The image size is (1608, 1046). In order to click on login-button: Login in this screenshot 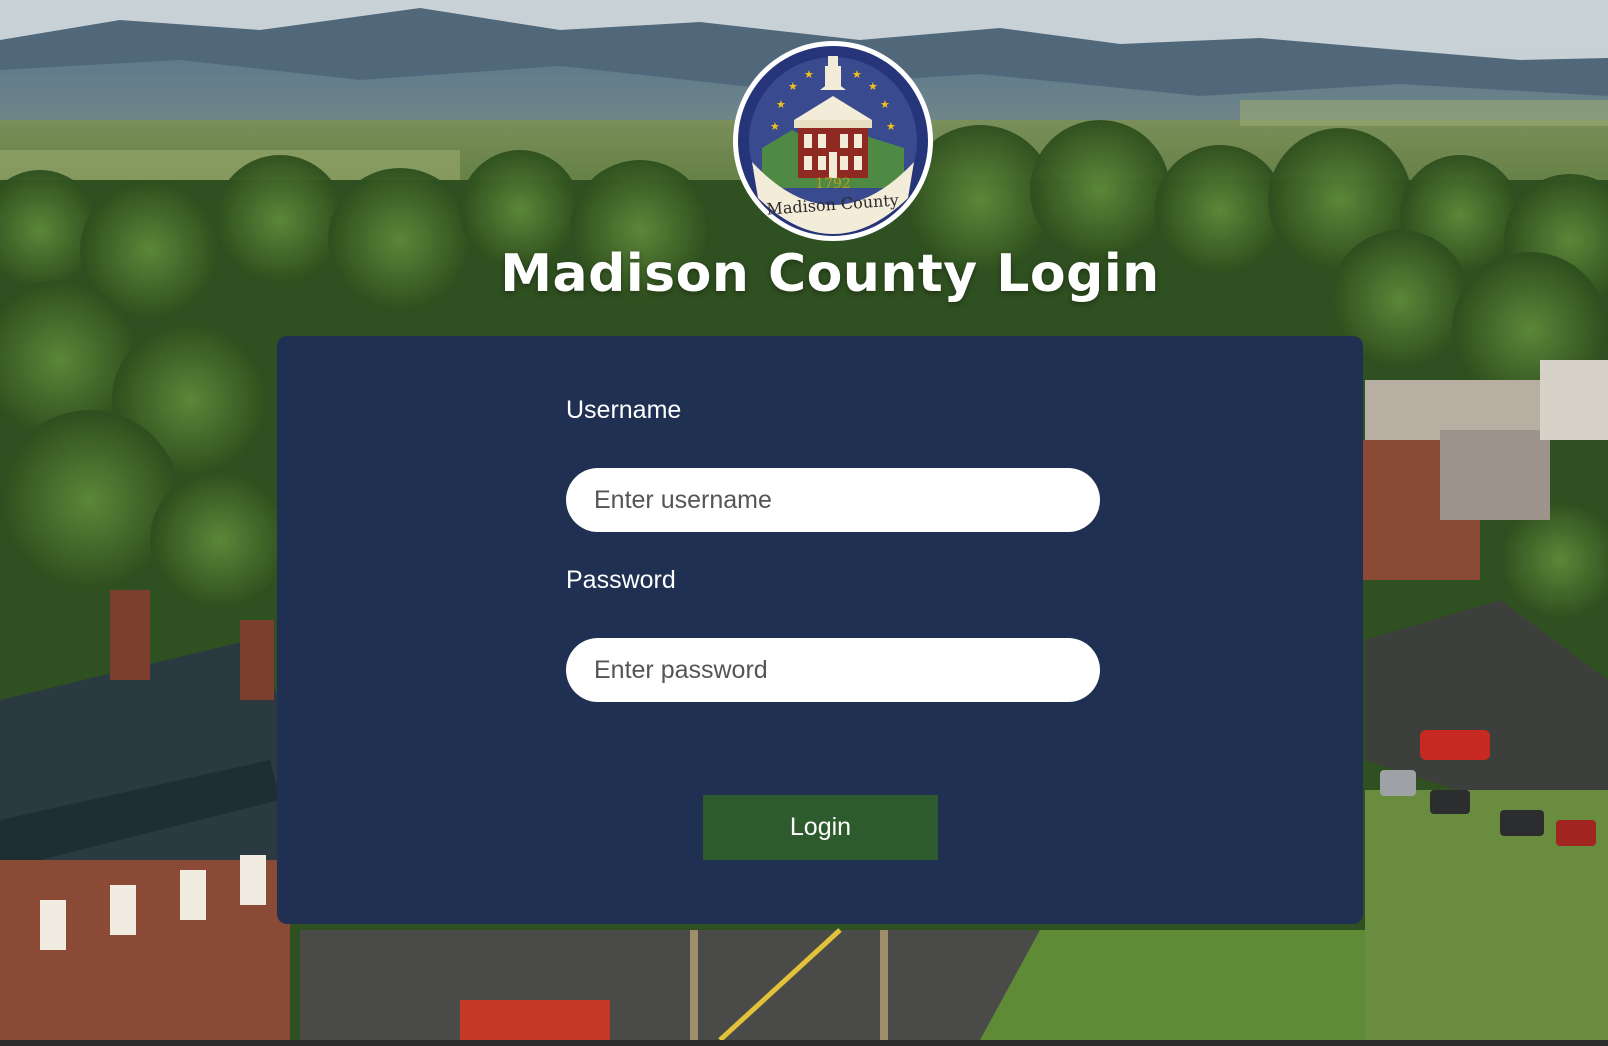, I will do `click(820, 827)`.